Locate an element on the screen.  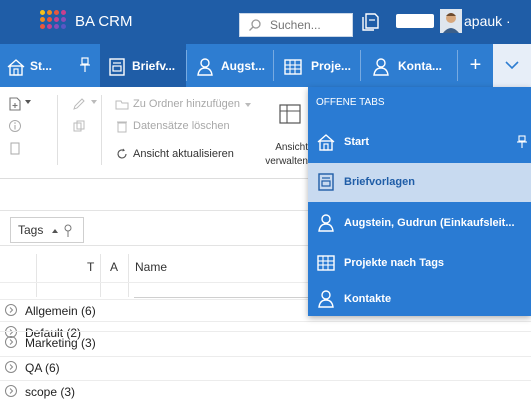
top-bar: BA CRM apauk · is located at coordinates (265, 22).